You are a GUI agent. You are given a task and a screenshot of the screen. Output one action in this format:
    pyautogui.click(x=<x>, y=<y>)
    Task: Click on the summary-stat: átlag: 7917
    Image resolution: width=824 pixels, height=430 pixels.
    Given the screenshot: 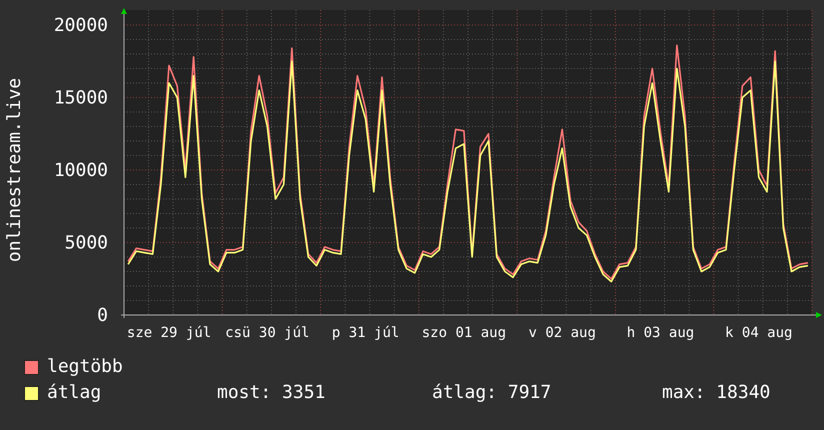 What is the action you would take?
    pyautogui.click(x=492, y=393)
    